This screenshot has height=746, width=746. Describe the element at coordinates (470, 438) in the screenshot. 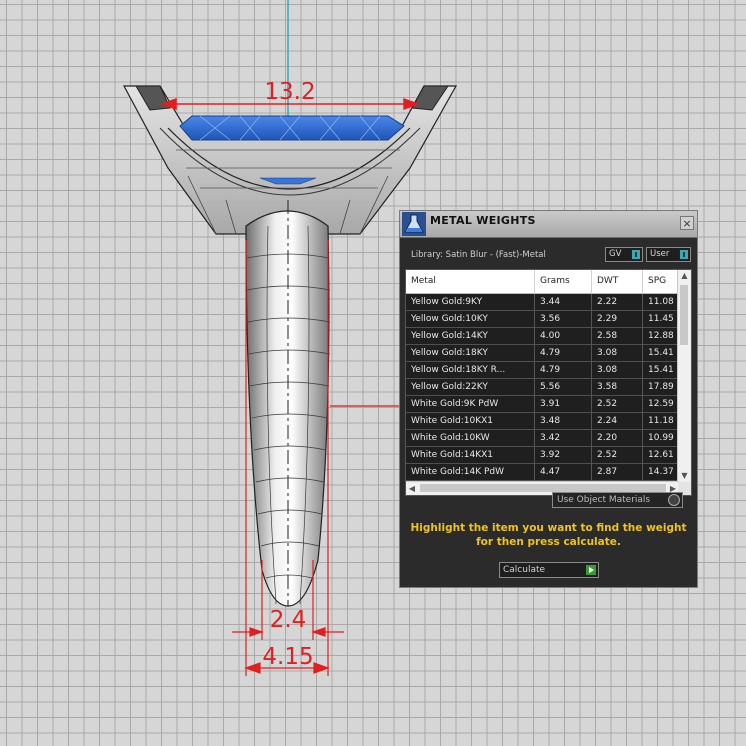

I see `cell-metal: White Gold:10KW` at that location.